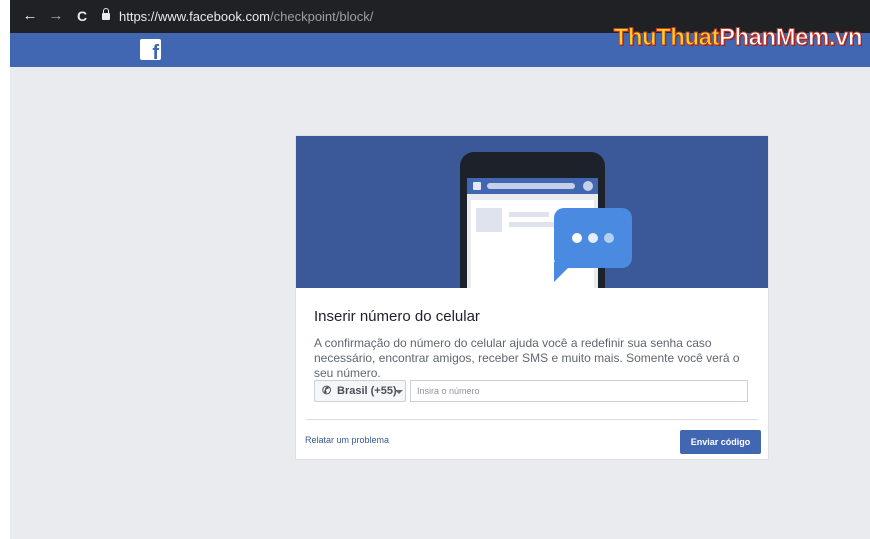  I want to click on screen-dot, so click(588, 186).